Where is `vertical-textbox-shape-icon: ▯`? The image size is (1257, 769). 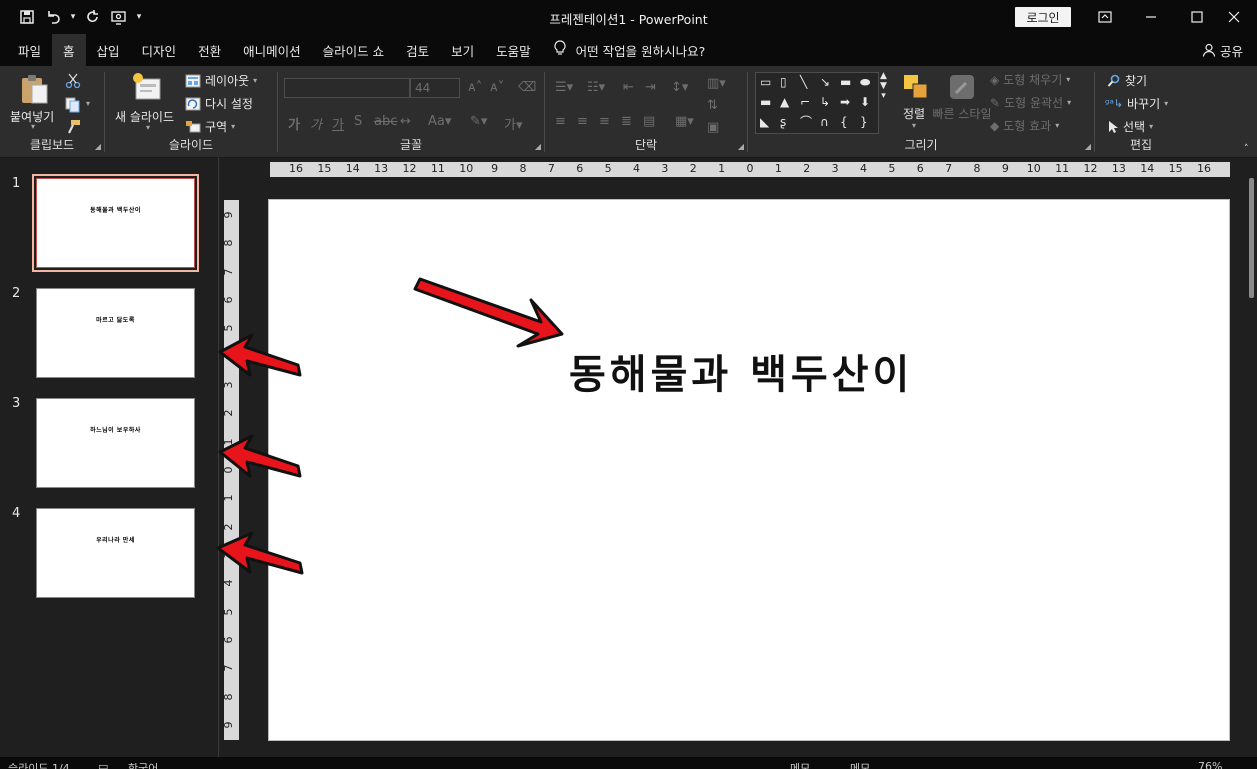 vertical-textbox-shape-icon: ▯ is located at coordinates (783, 82).